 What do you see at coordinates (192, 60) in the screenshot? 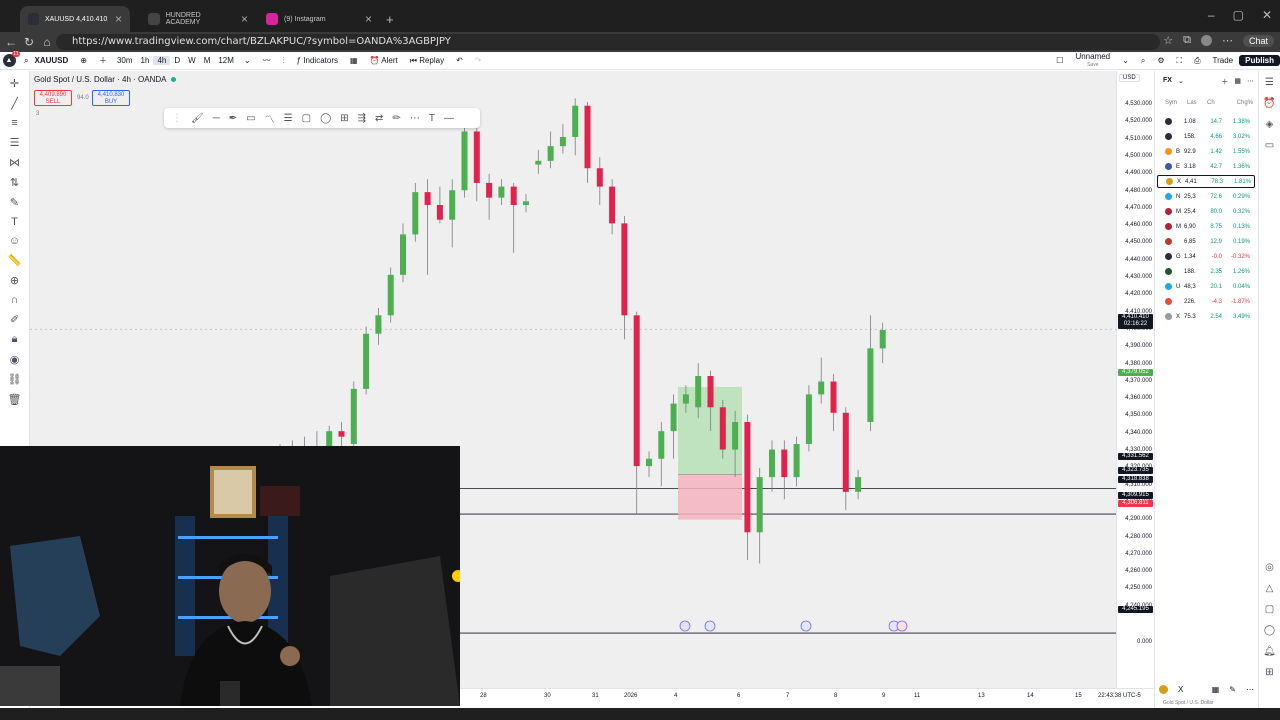
I see `timeframe-w: W` at bounding box center [192, 60].